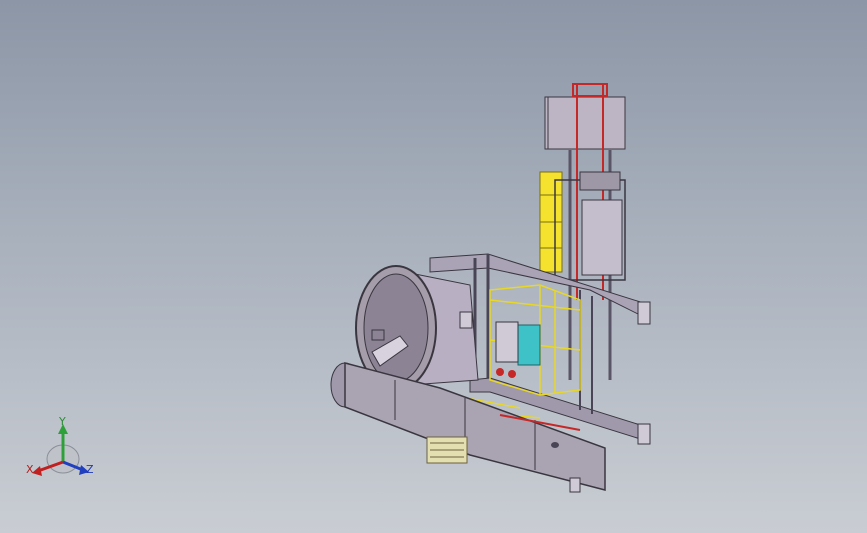  I want to click on triad-y-label: Y, so click(62, 421).